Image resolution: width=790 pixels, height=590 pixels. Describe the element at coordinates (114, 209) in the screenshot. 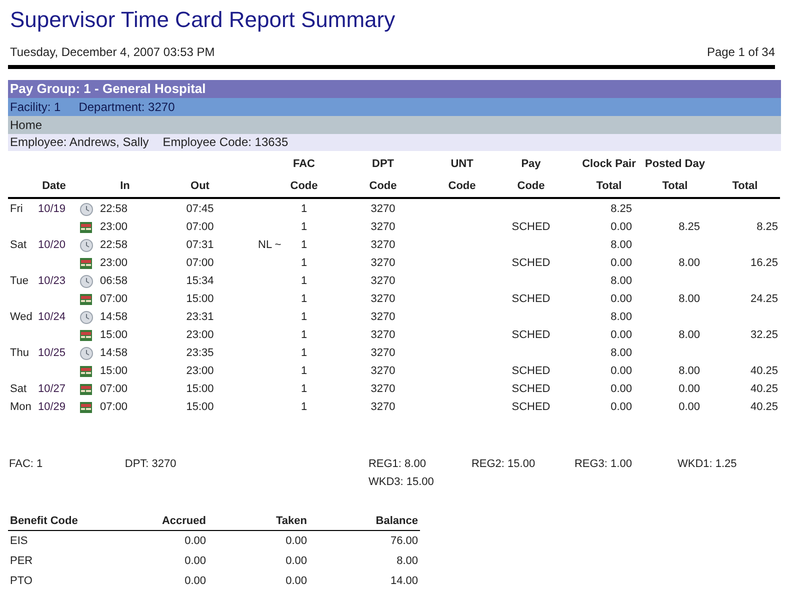

I see `in-time-cell: 22:58` at that location.